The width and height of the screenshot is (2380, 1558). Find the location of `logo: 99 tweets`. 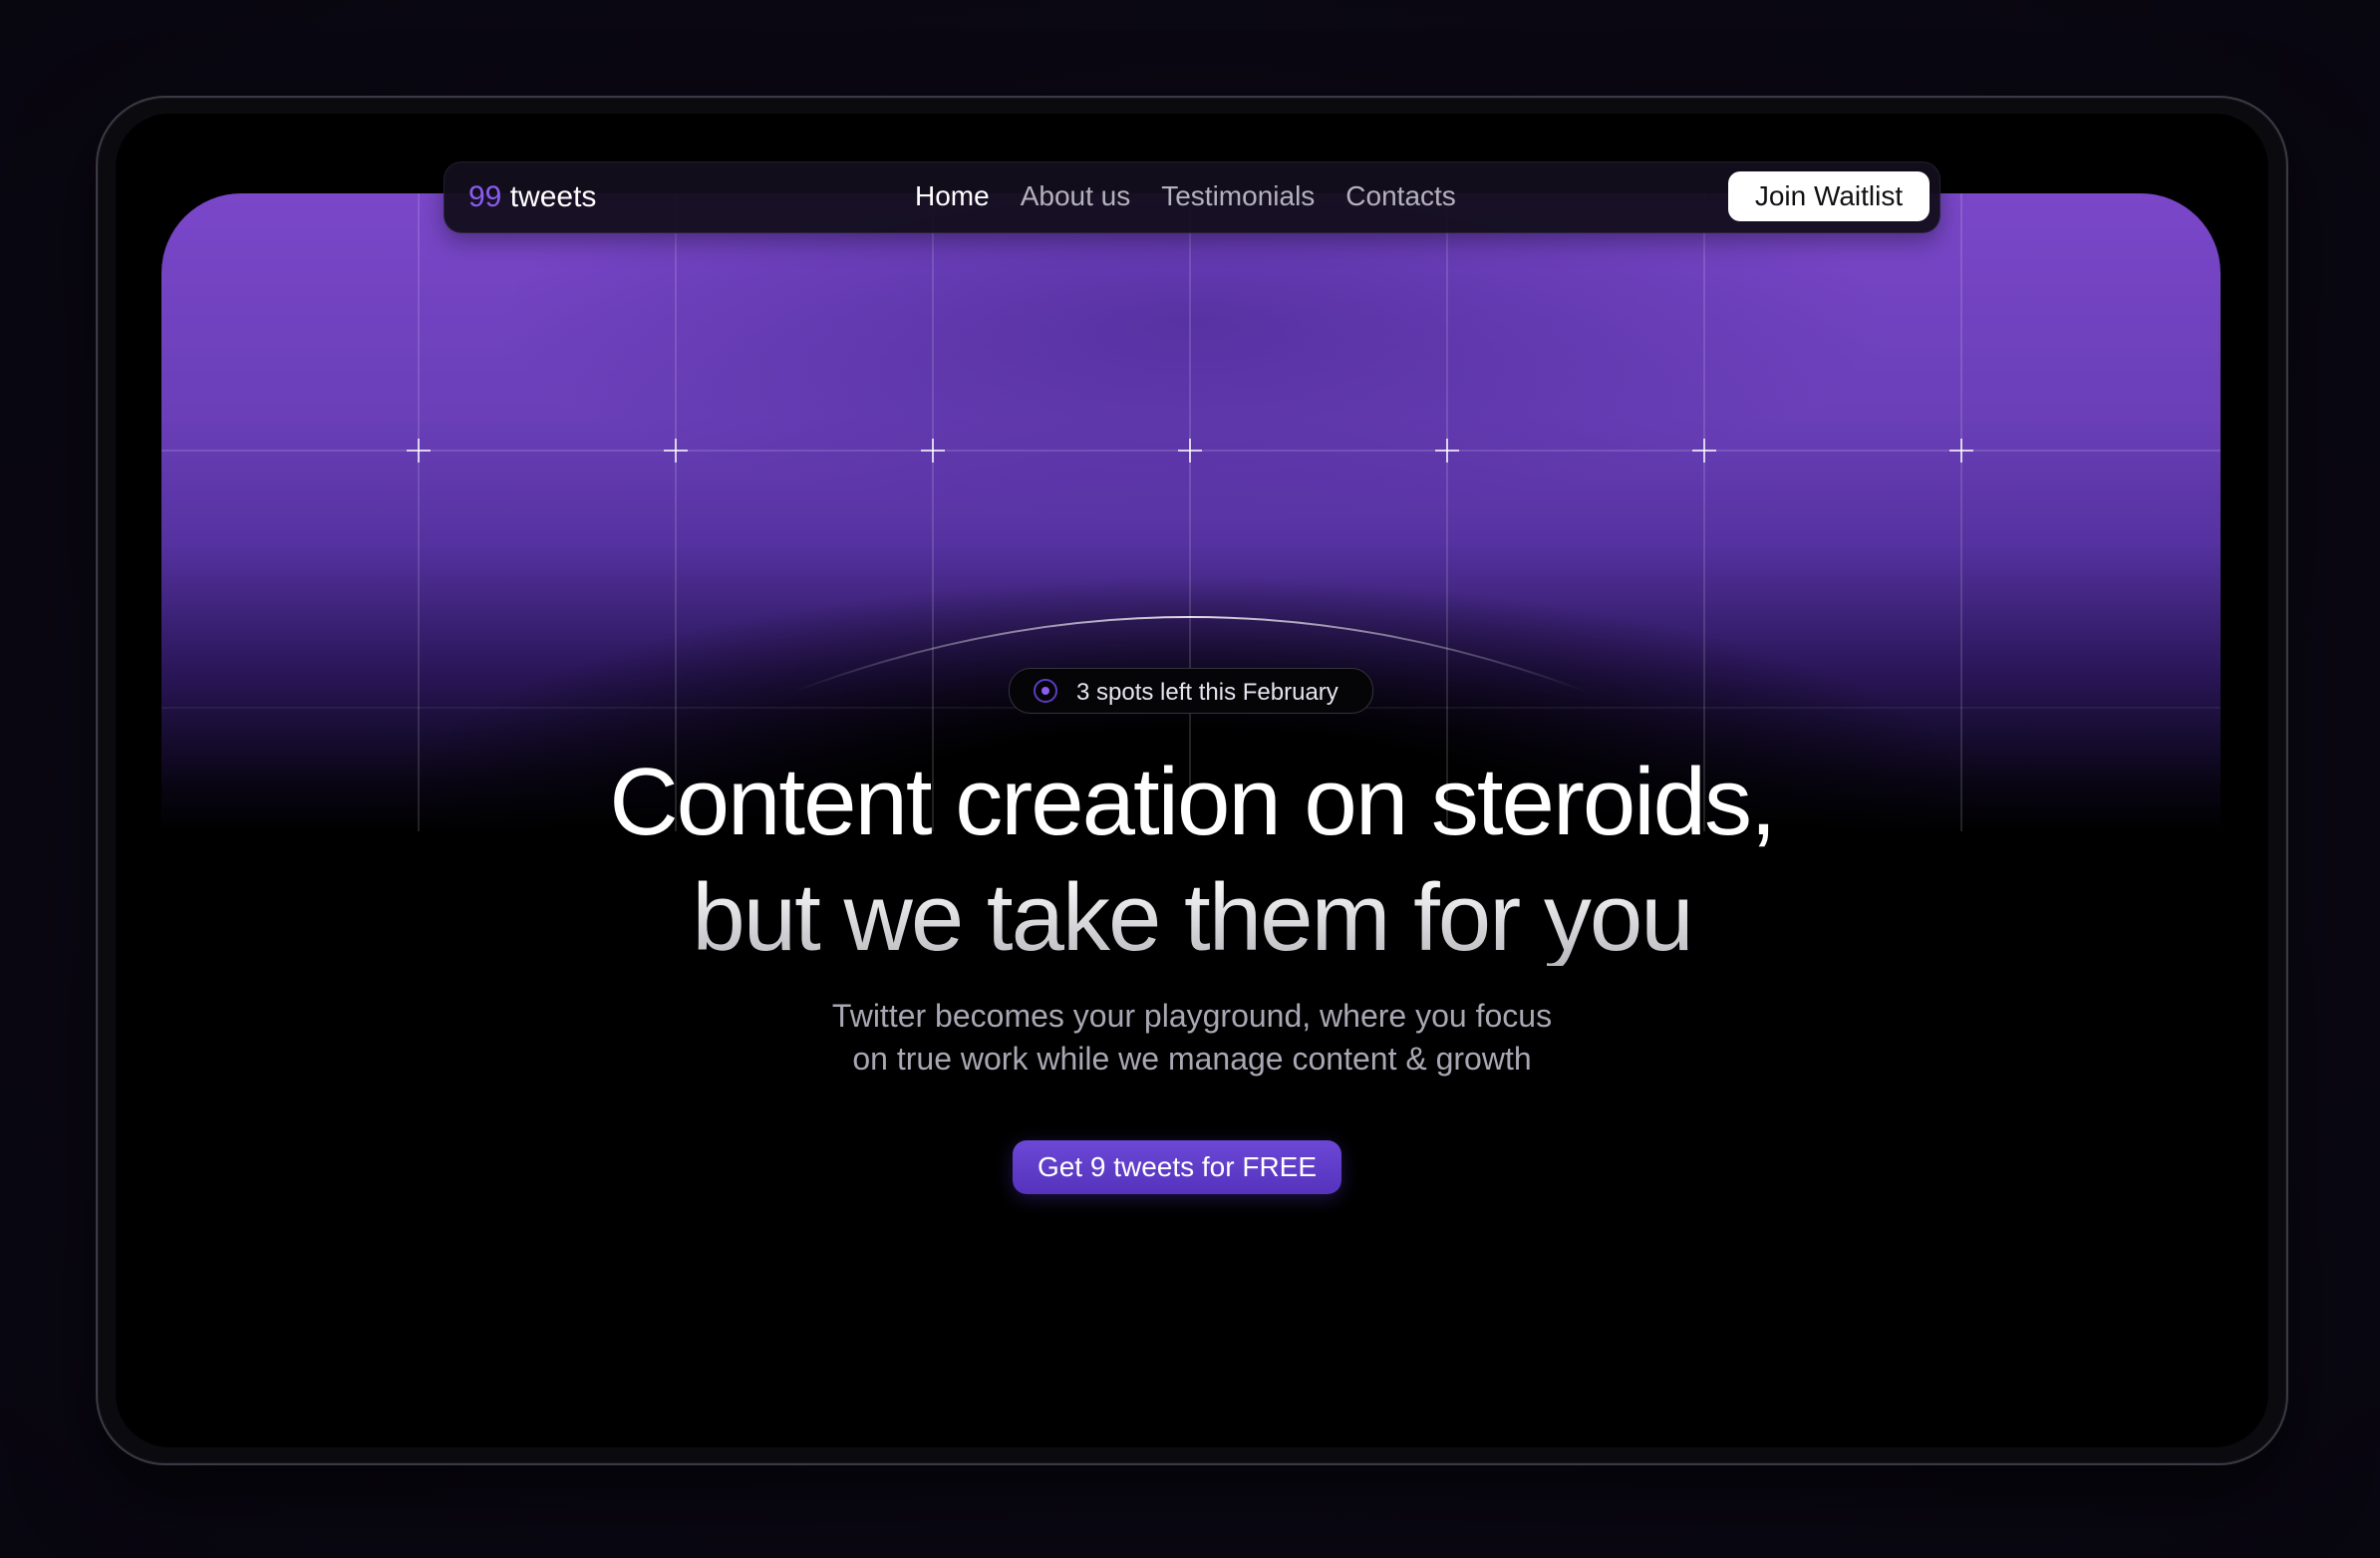

logo: 99 tweets is located at coordinates (532, 197).